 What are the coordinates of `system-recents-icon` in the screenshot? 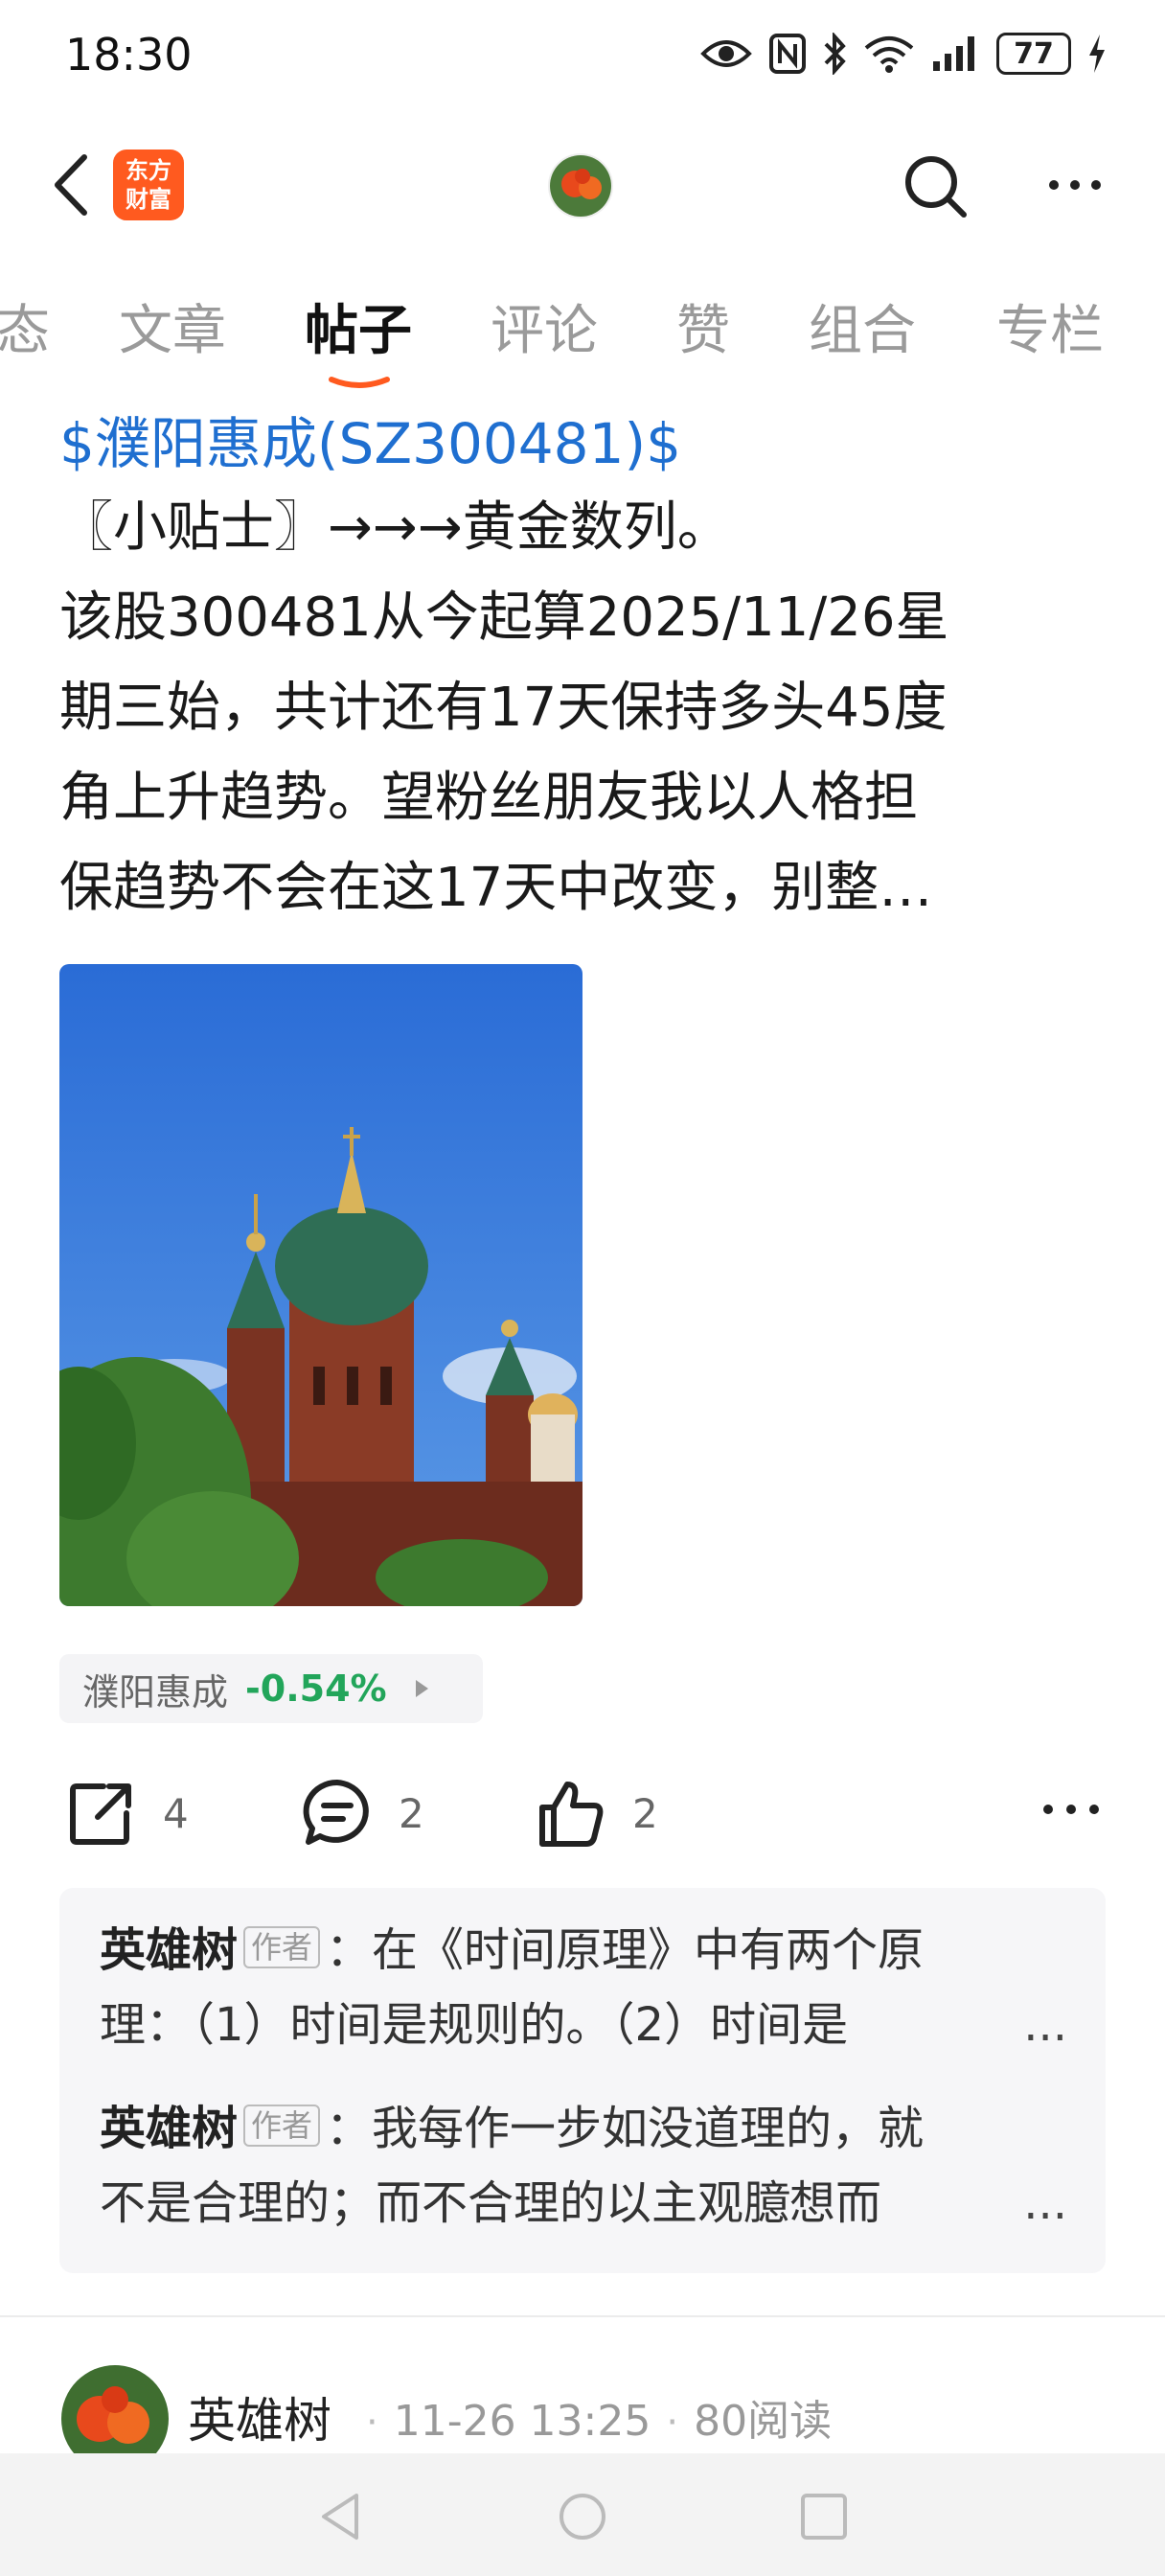 It's located at (824, 2516).